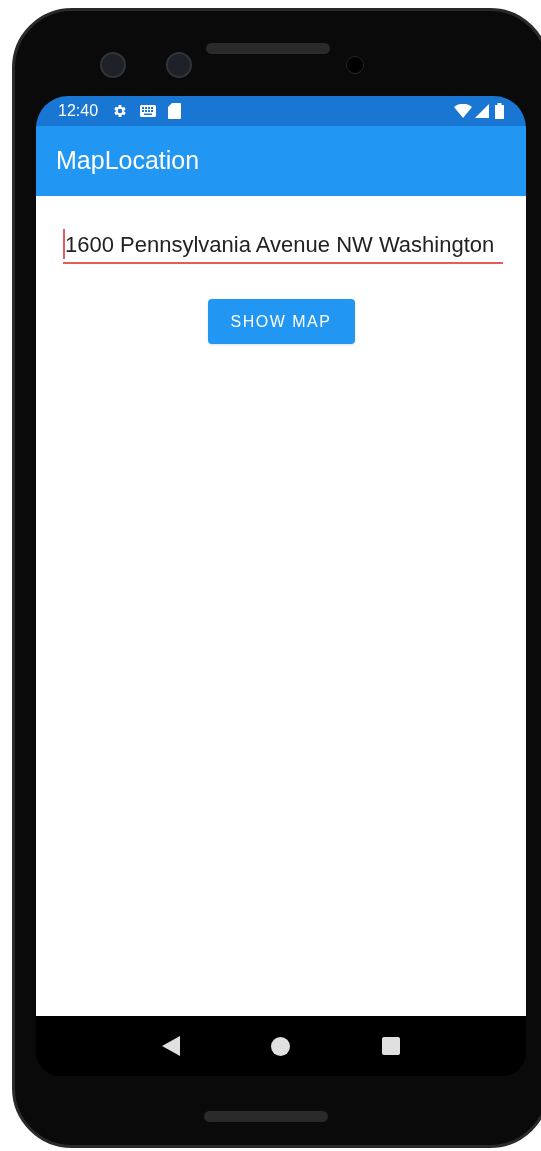 The width and height of the screenshot is (541, 1151). Describe the element at coordinates (170, 1046) in the screenshot. I see `back-icon` at that location.